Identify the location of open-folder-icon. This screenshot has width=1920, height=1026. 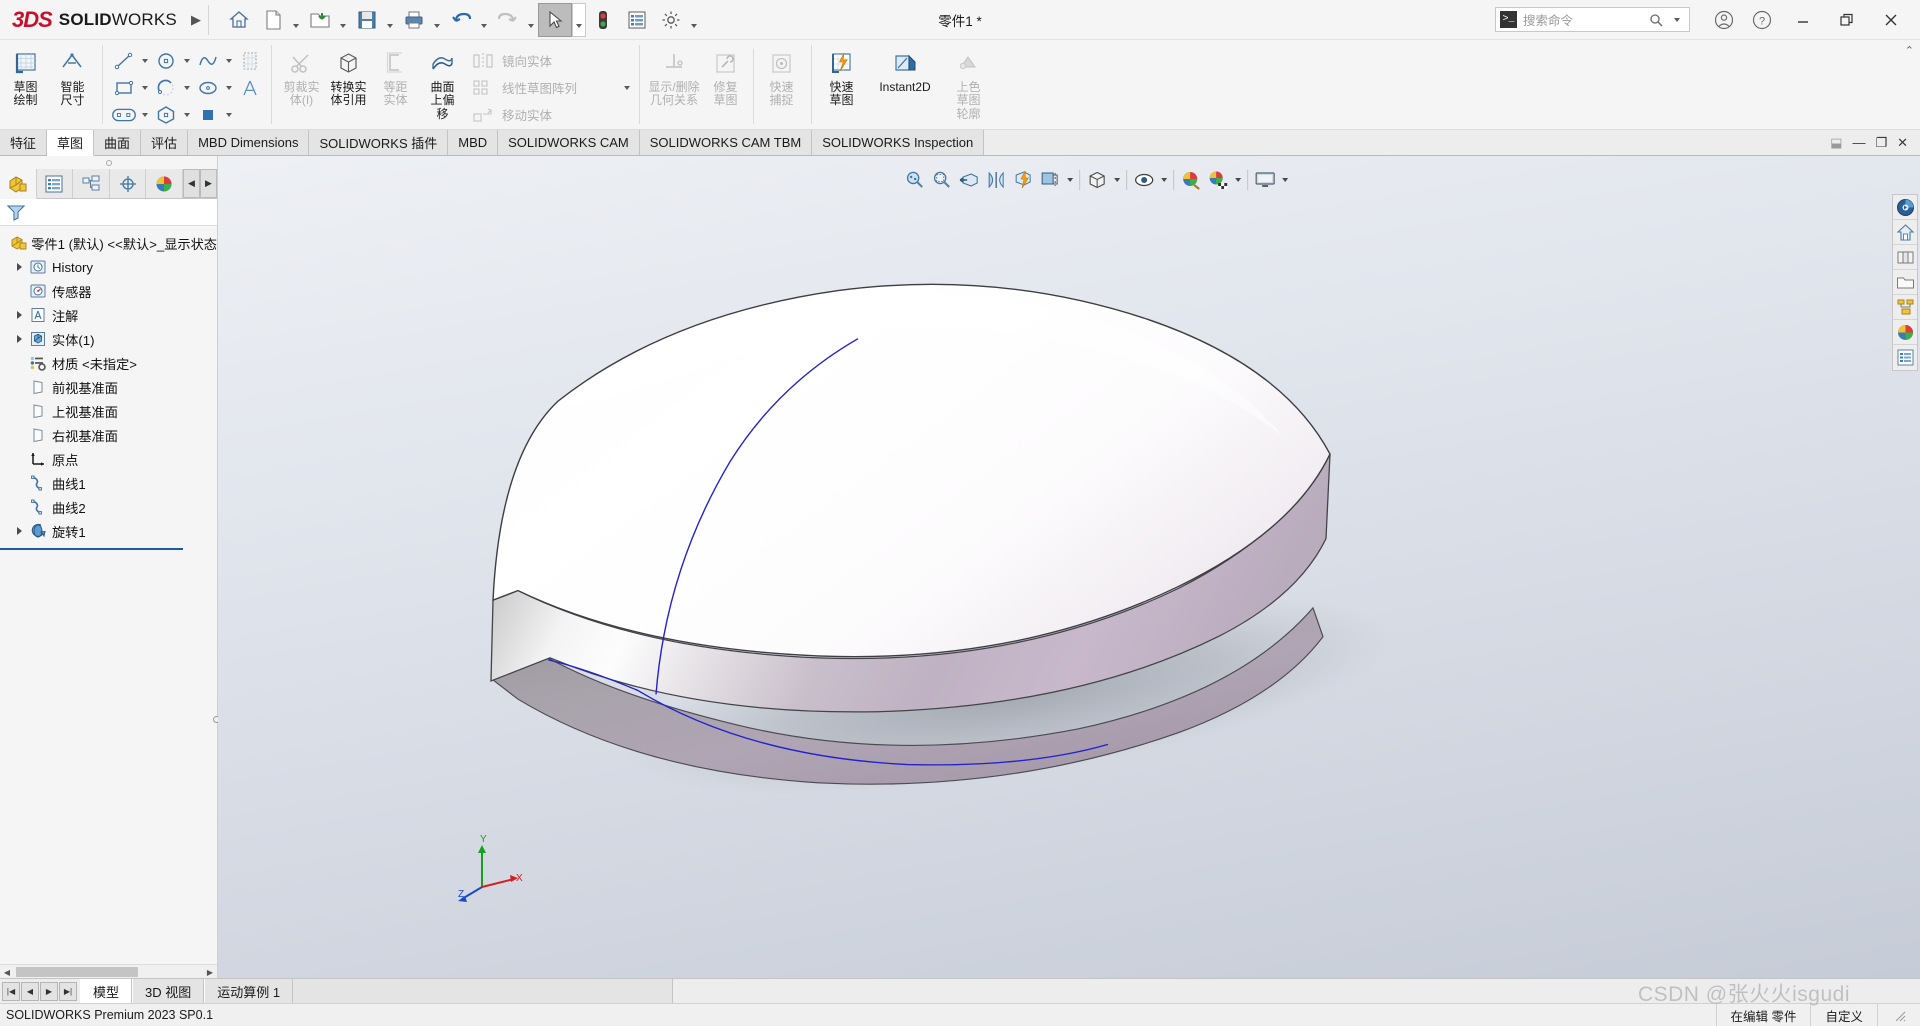
(320, 20).